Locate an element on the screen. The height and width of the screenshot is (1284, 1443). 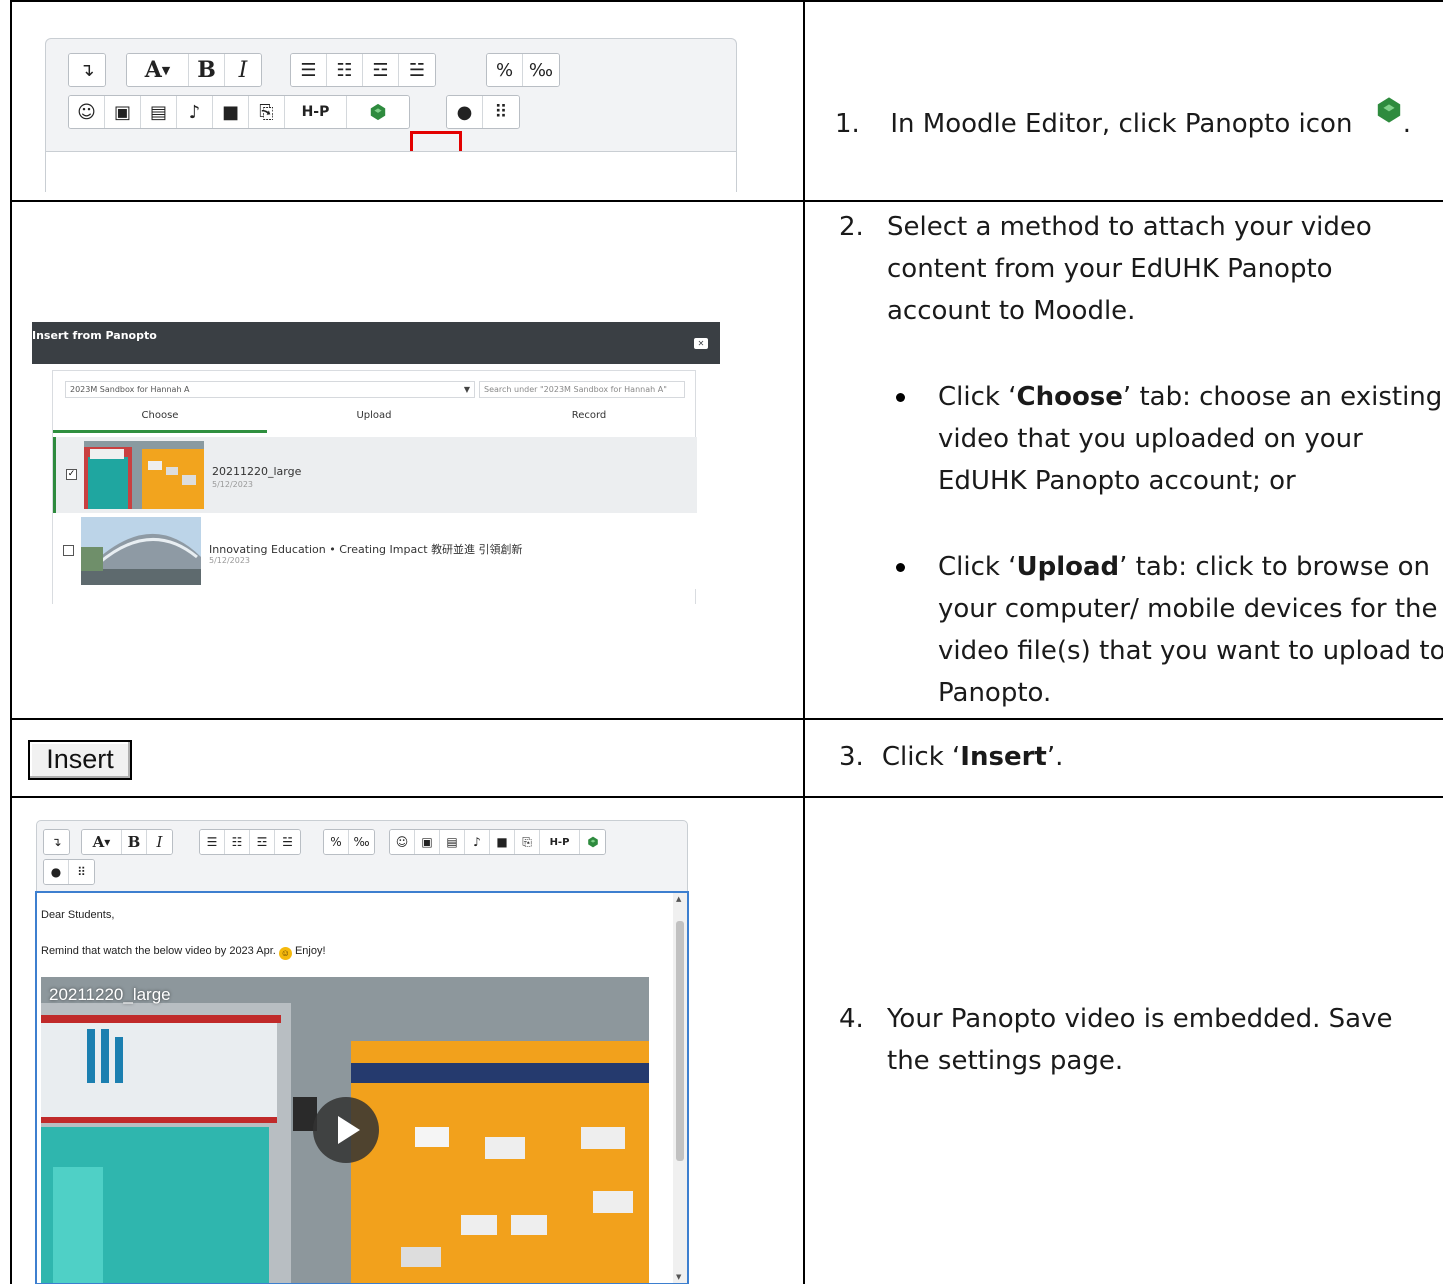
video-title-overlay: 20211220_large is located at coordinates (110, 994).